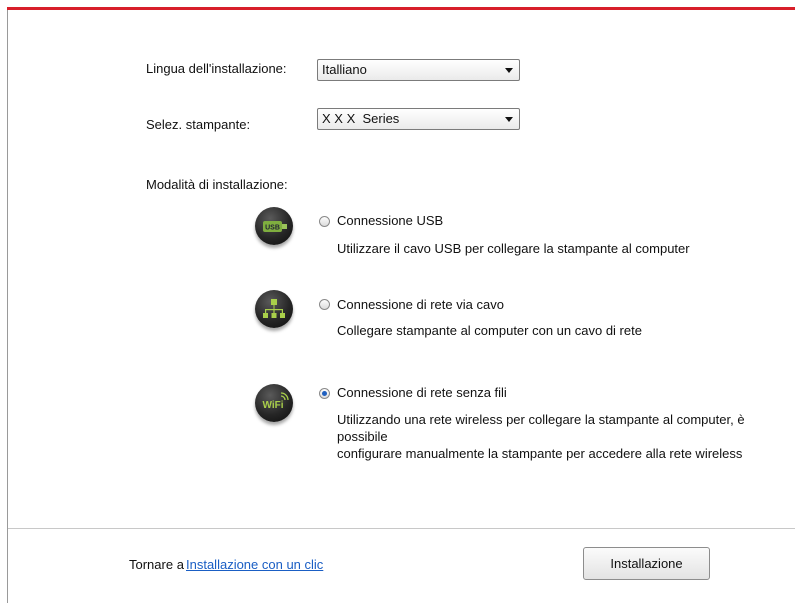  I want to click on option-usb-title: Connessione USB, so click(390, 220).